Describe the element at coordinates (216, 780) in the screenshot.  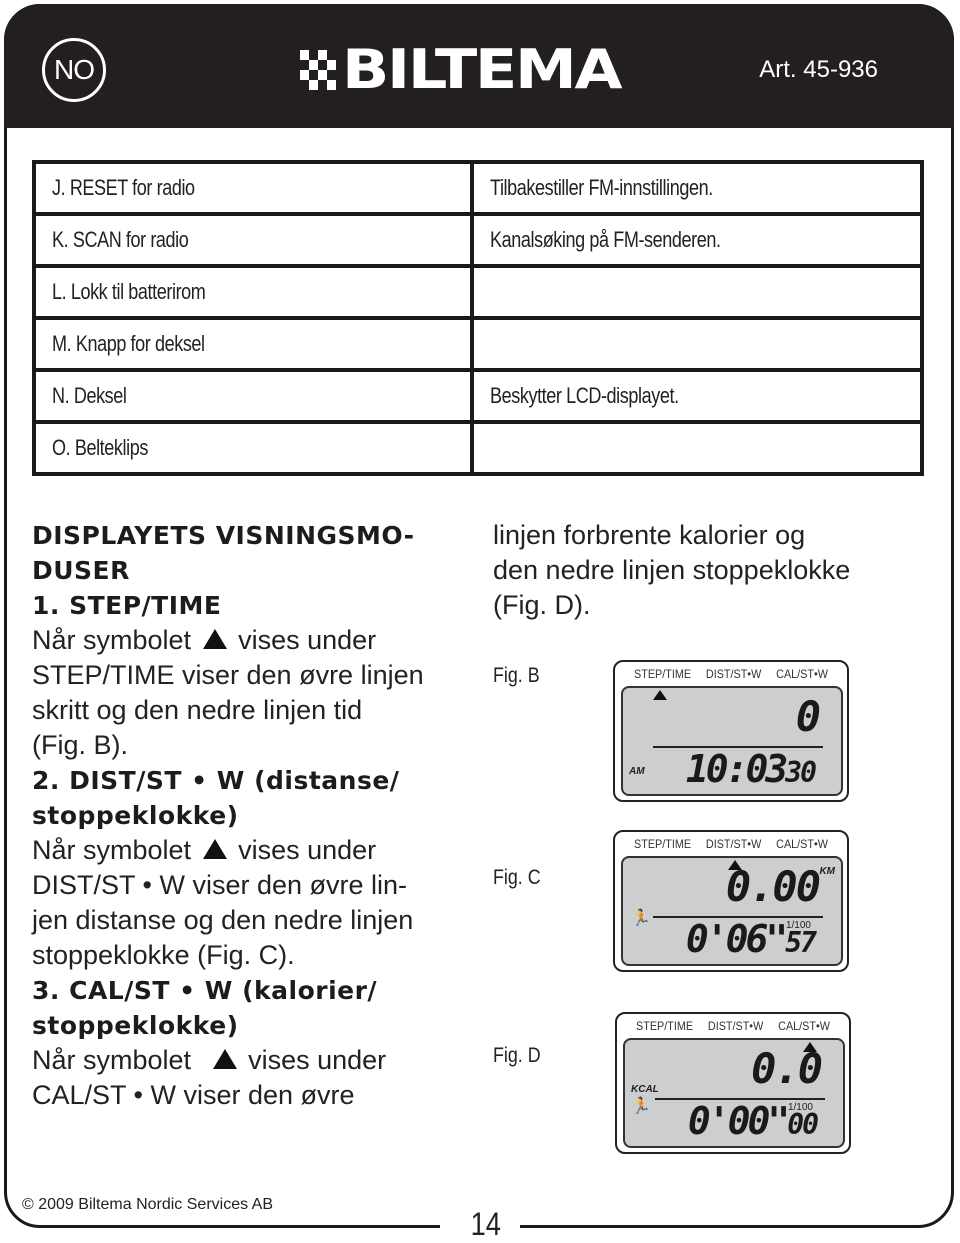
I see `mode-heading-2: 2. DIST/ST • W (distanse/` at that location.